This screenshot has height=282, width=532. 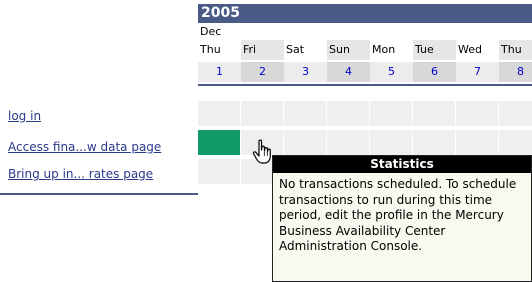 I want to click on date-cell: 5, so click(x=391, y=72).